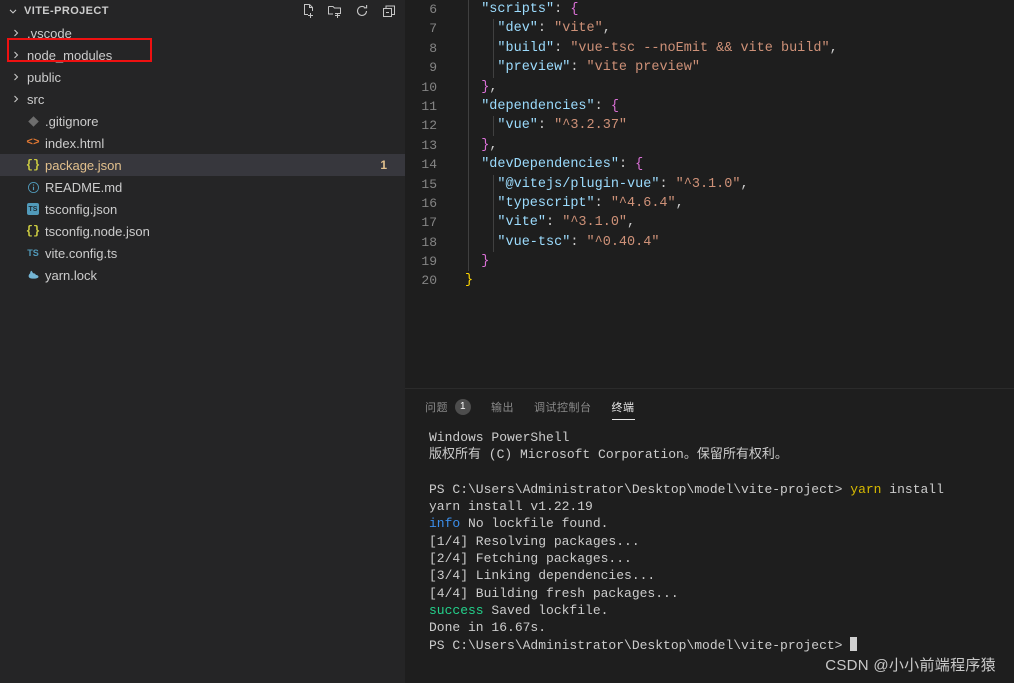  I want to click on refresh-icon, so click(362, 11).